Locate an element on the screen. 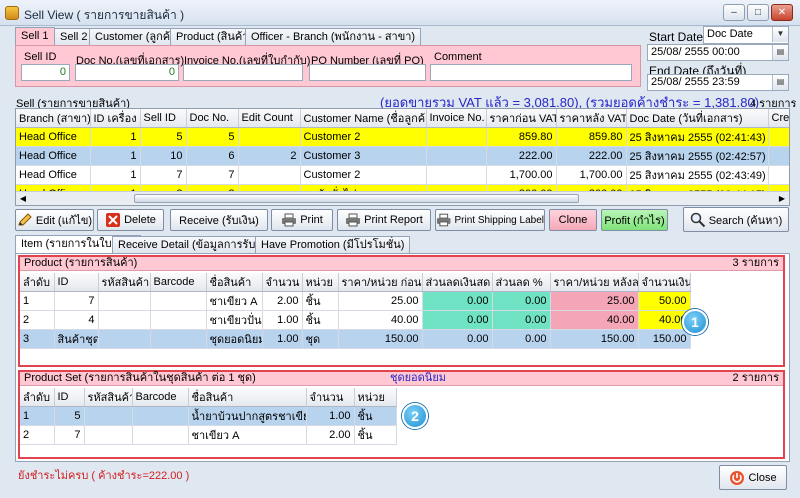  column-header: Doc Date (วันที่เอกสาร) is located at coordinates (697, 118).